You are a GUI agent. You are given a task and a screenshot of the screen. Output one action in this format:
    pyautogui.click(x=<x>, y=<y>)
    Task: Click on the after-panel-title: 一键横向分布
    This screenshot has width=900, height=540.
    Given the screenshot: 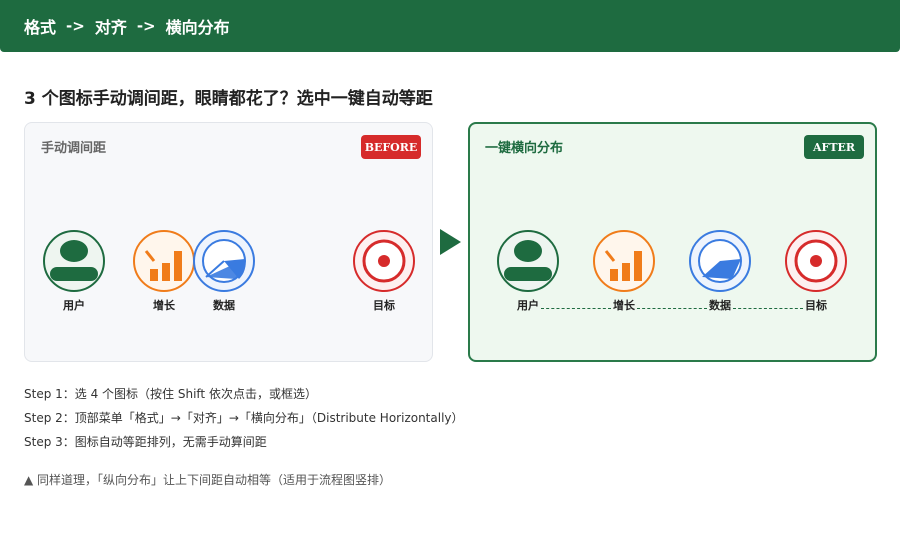 What is the action you would take?
    pyautogui.click(x=524, y=148)
    